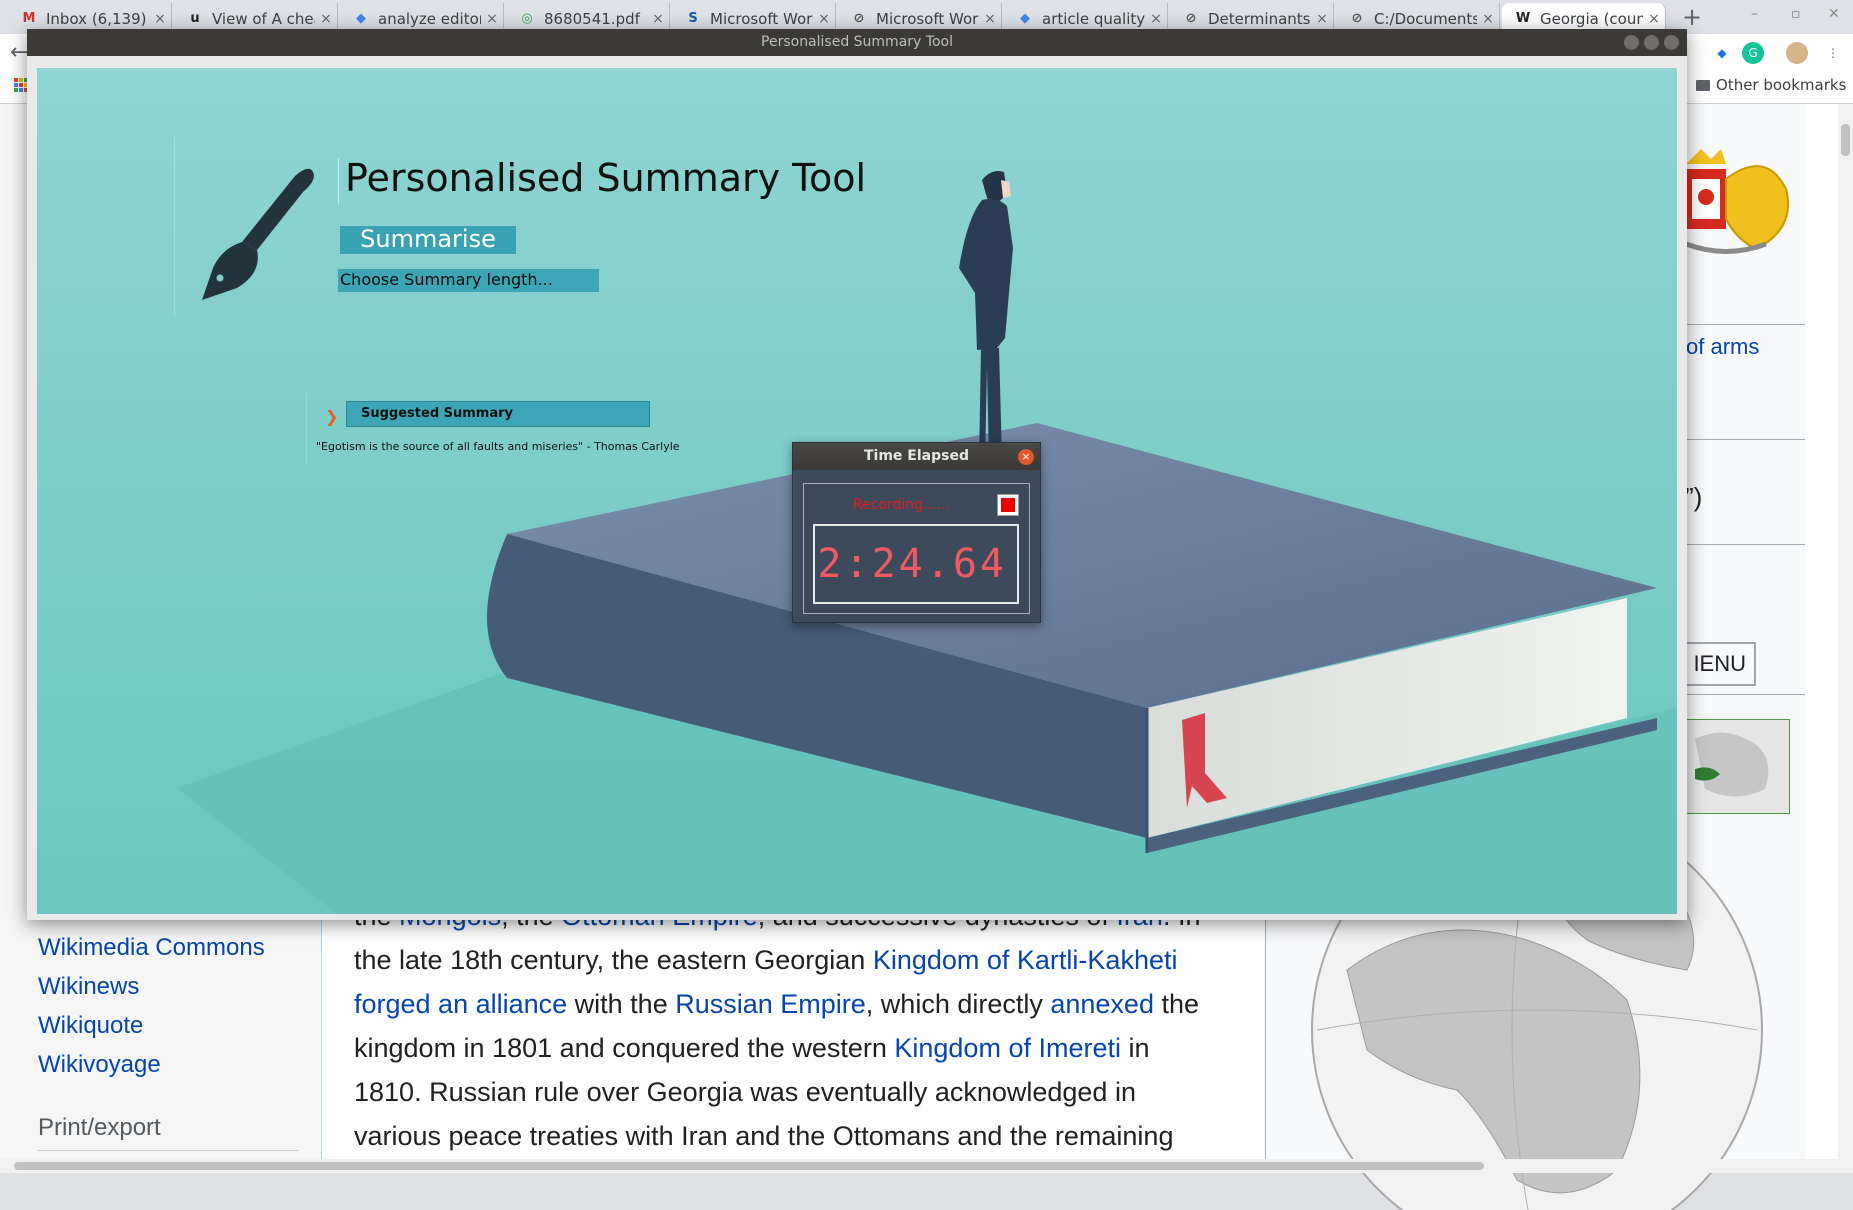 This screenshot has height=1210, width=1853. Describe the element at coordinates (498, 414) in the screenshot. I see `suggested-summary-header: Suggested Summary` at that location.